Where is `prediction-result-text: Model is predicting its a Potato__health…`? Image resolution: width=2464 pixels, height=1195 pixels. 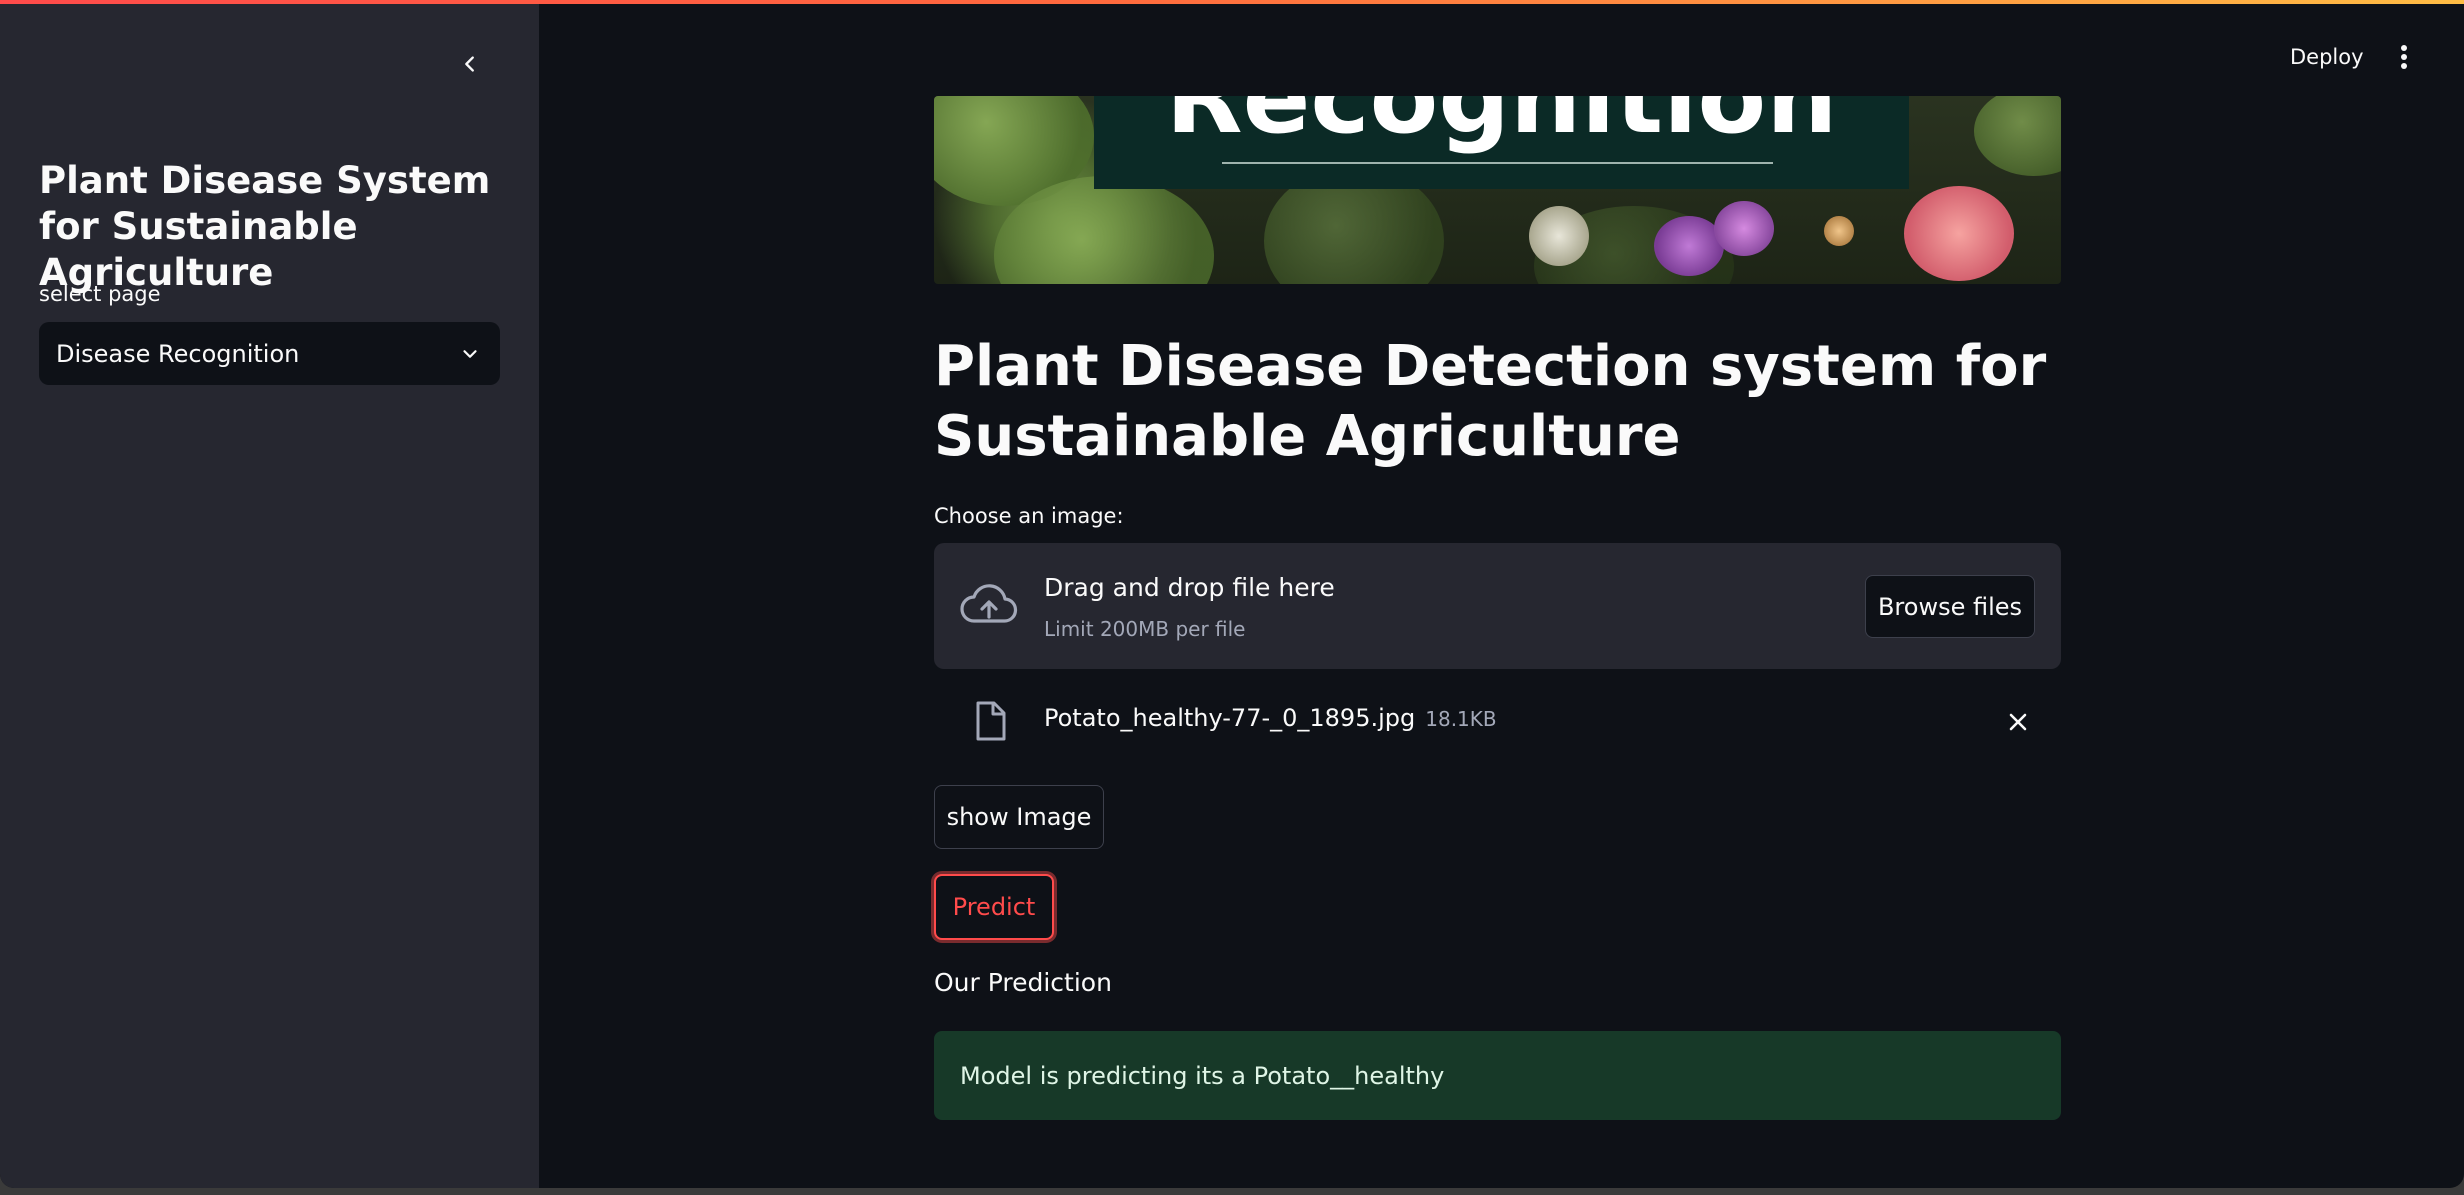 prediction-result-text: Model is predicting its a Potato__health… is located at coordinates (1202, 1075).